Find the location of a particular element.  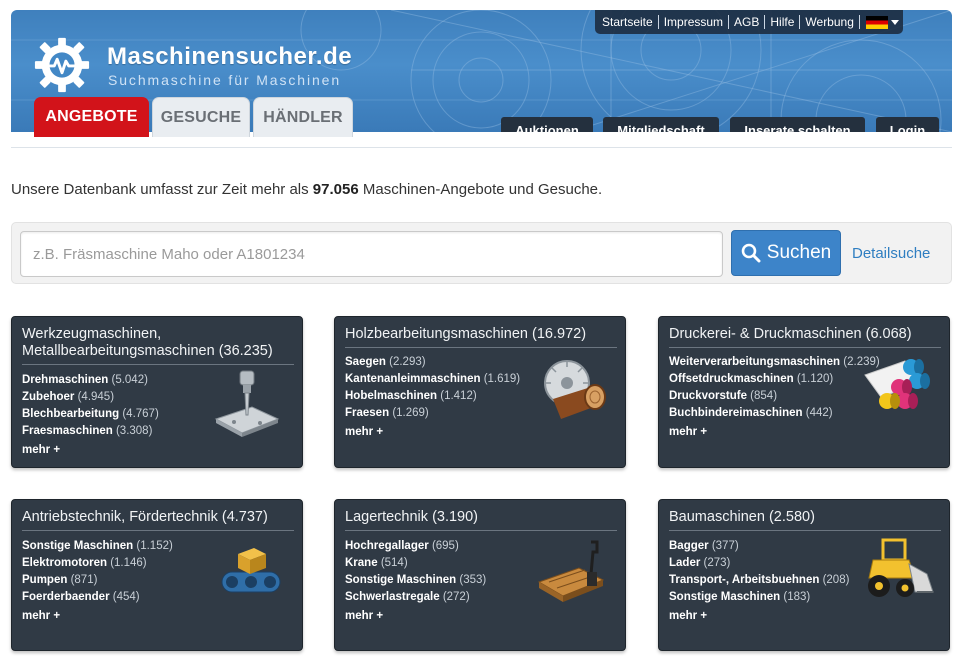

subcategory-item: Transport-, Arbeitsbuehnen (208) is located at coordinates (759, 580).